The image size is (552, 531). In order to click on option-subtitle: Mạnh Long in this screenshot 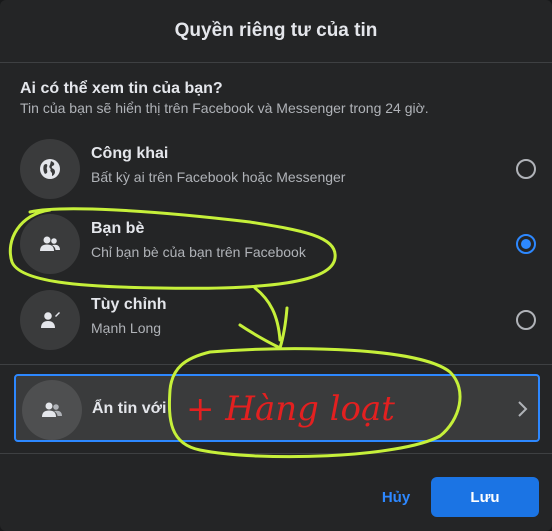, I will do `click(126, 328)`.